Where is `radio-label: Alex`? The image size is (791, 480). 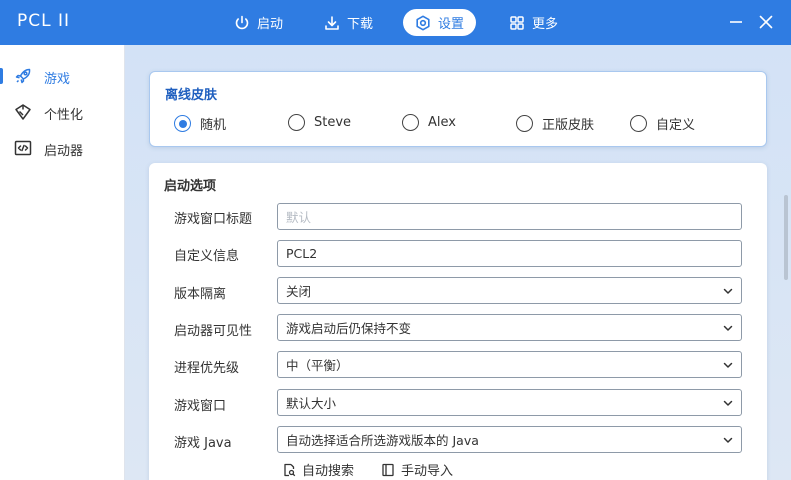
radio-label: Alex is located at coordinates (442, 122).